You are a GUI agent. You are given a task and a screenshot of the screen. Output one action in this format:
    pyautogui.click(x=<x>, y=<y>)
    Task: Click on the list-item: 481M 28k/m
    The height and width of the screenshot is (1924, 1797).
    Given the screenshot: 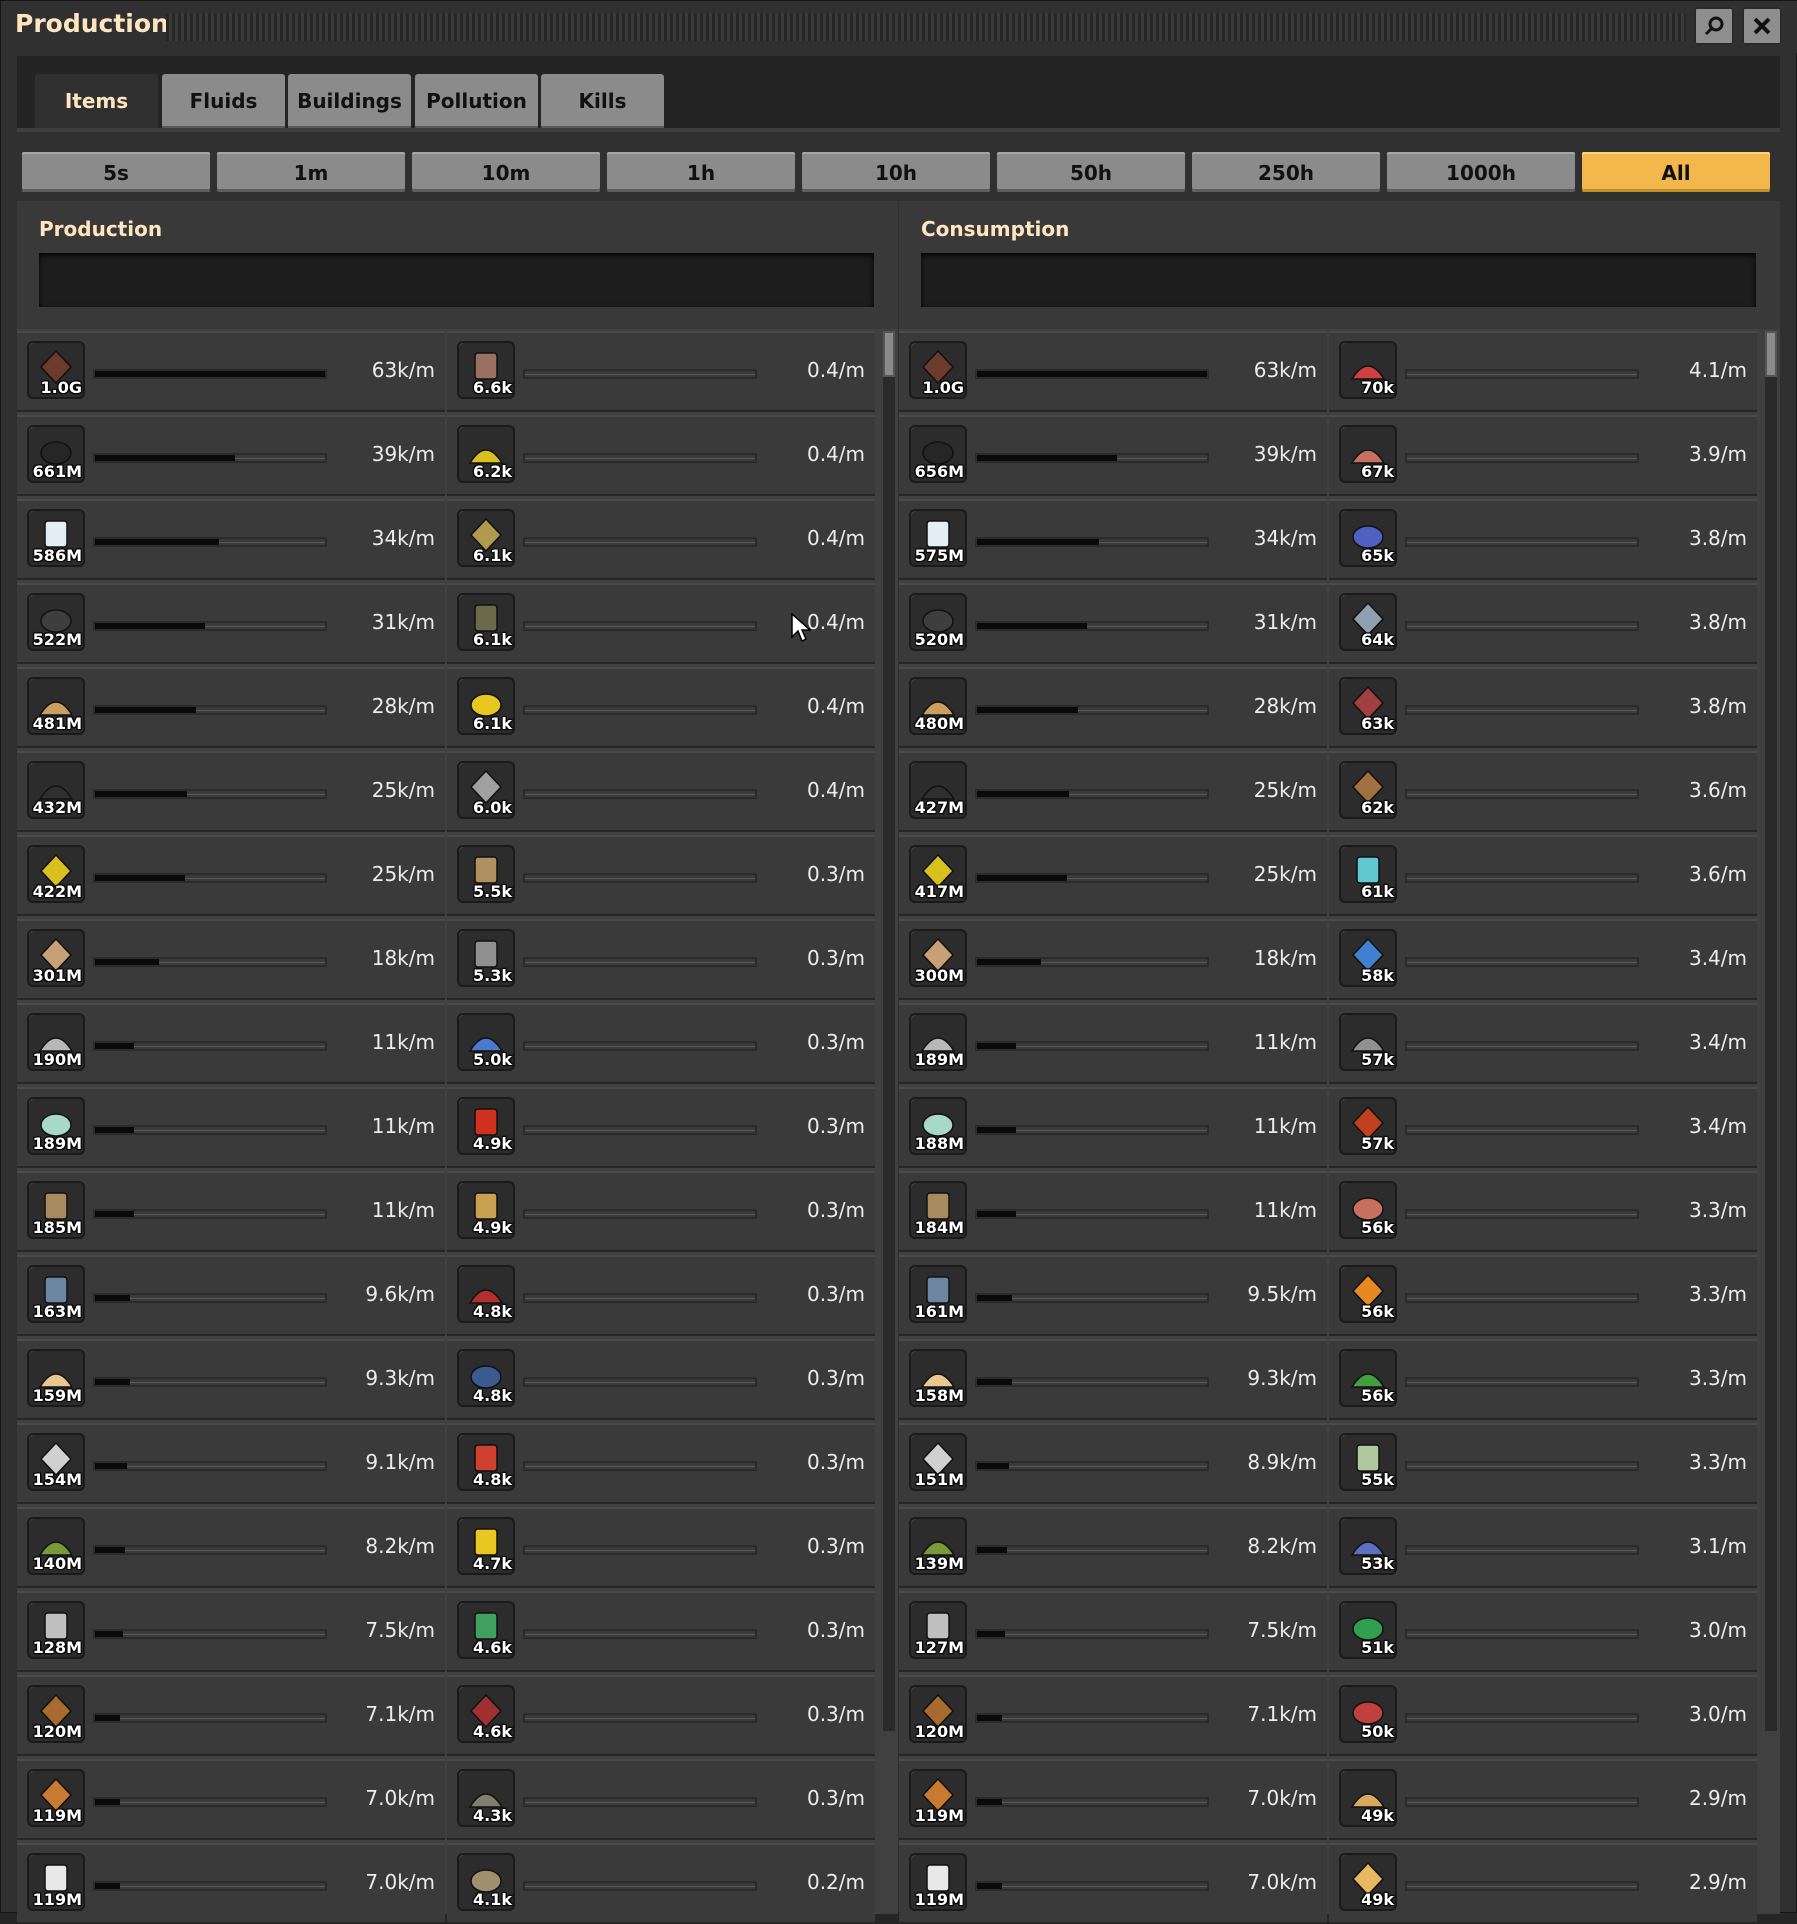 What is the action you would take?
    pyautogui.click(x=231, y=707)
    